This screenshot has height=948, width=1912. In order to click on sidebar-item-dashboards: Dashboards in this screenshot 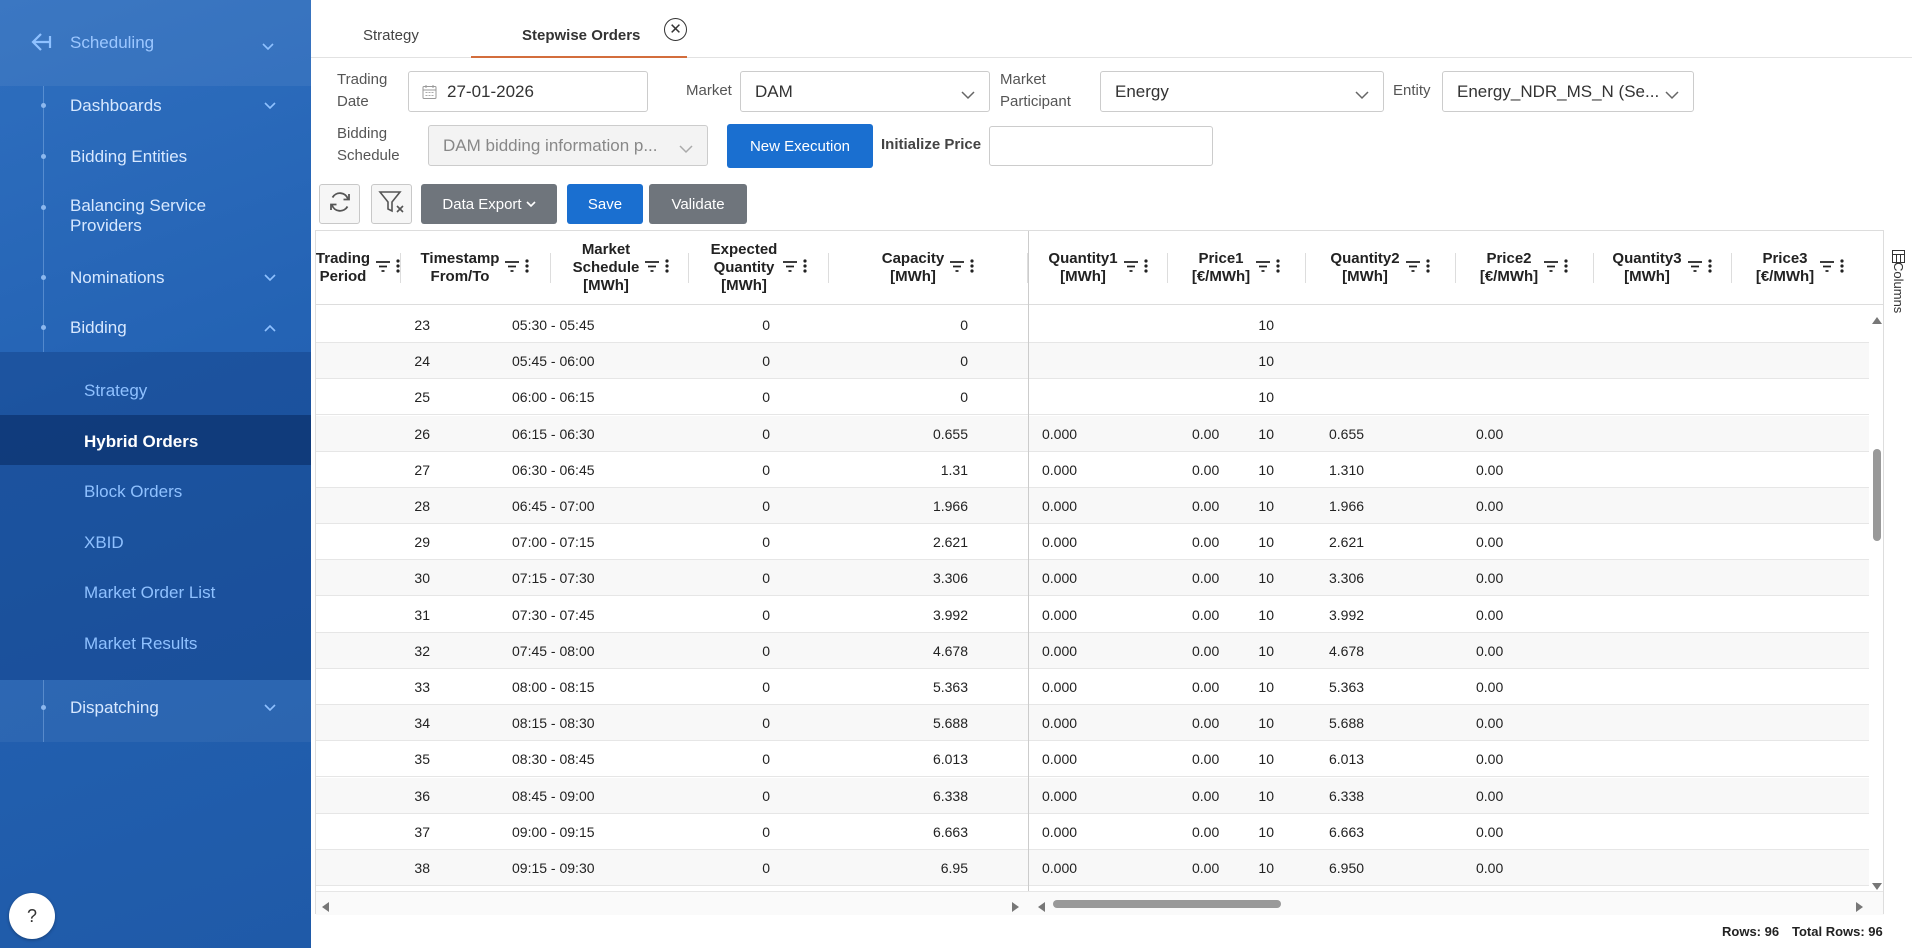, I will do `click(155, 106)`.